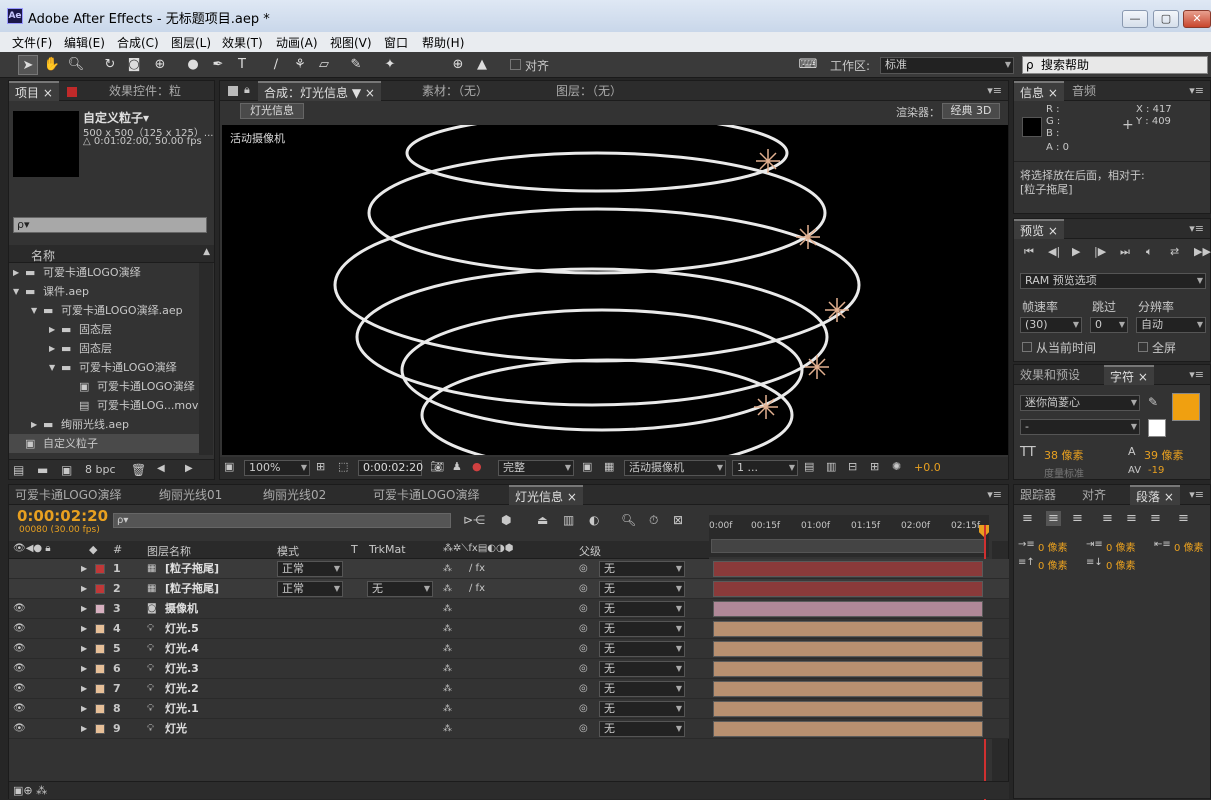 This screenshot has width=1211, height=800. What do you see at coordinates (509, 629) in the screenshot?
I see `layer-row: 👁 ▶ 4 💡︎ 灯光.5 ⁂ ◎ 无 ▼` at bounding box center [509, 629].